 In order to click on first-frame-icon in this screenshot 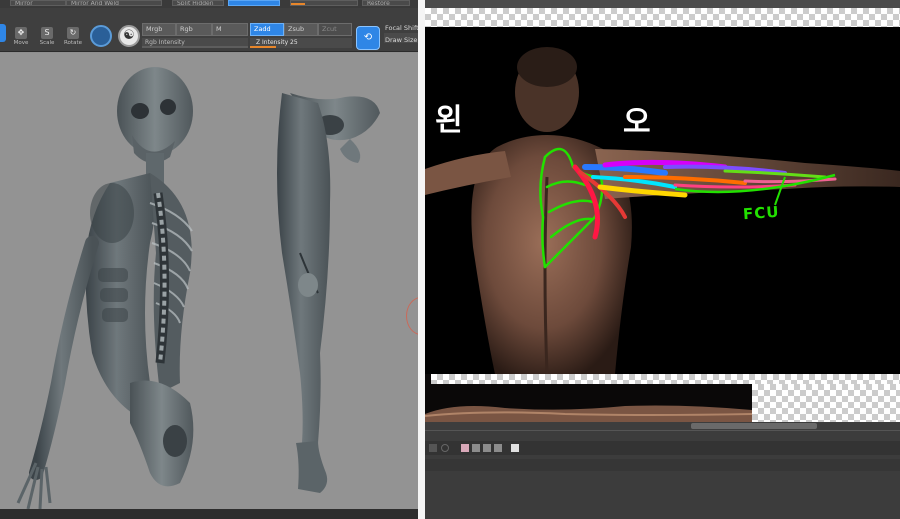, I will do `click(433, 448)`.